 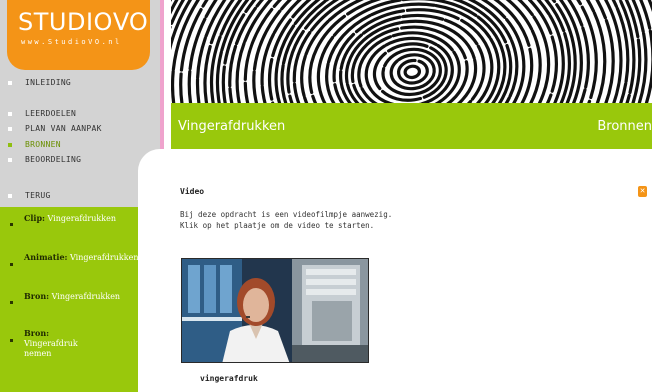 What do you see at coordinates (38, 195) in the screenshot?
I see `nav-item-label: TERUG` at bounding box center [38, 195].